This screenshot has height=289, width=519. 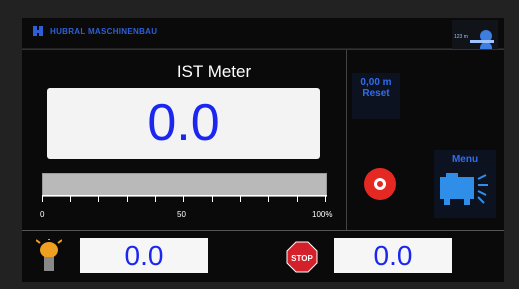 I want to click on menu-label: Menu, so click(x=465, y=159).